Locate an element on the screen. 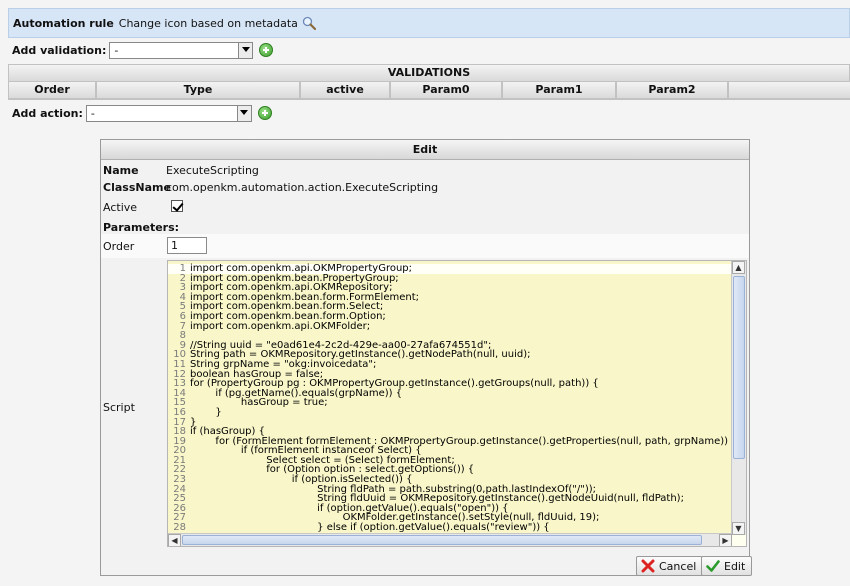 The width and height of the screenshot is (850, 586). edit-dialog-title: Edit is located at coordinates (425, 150).